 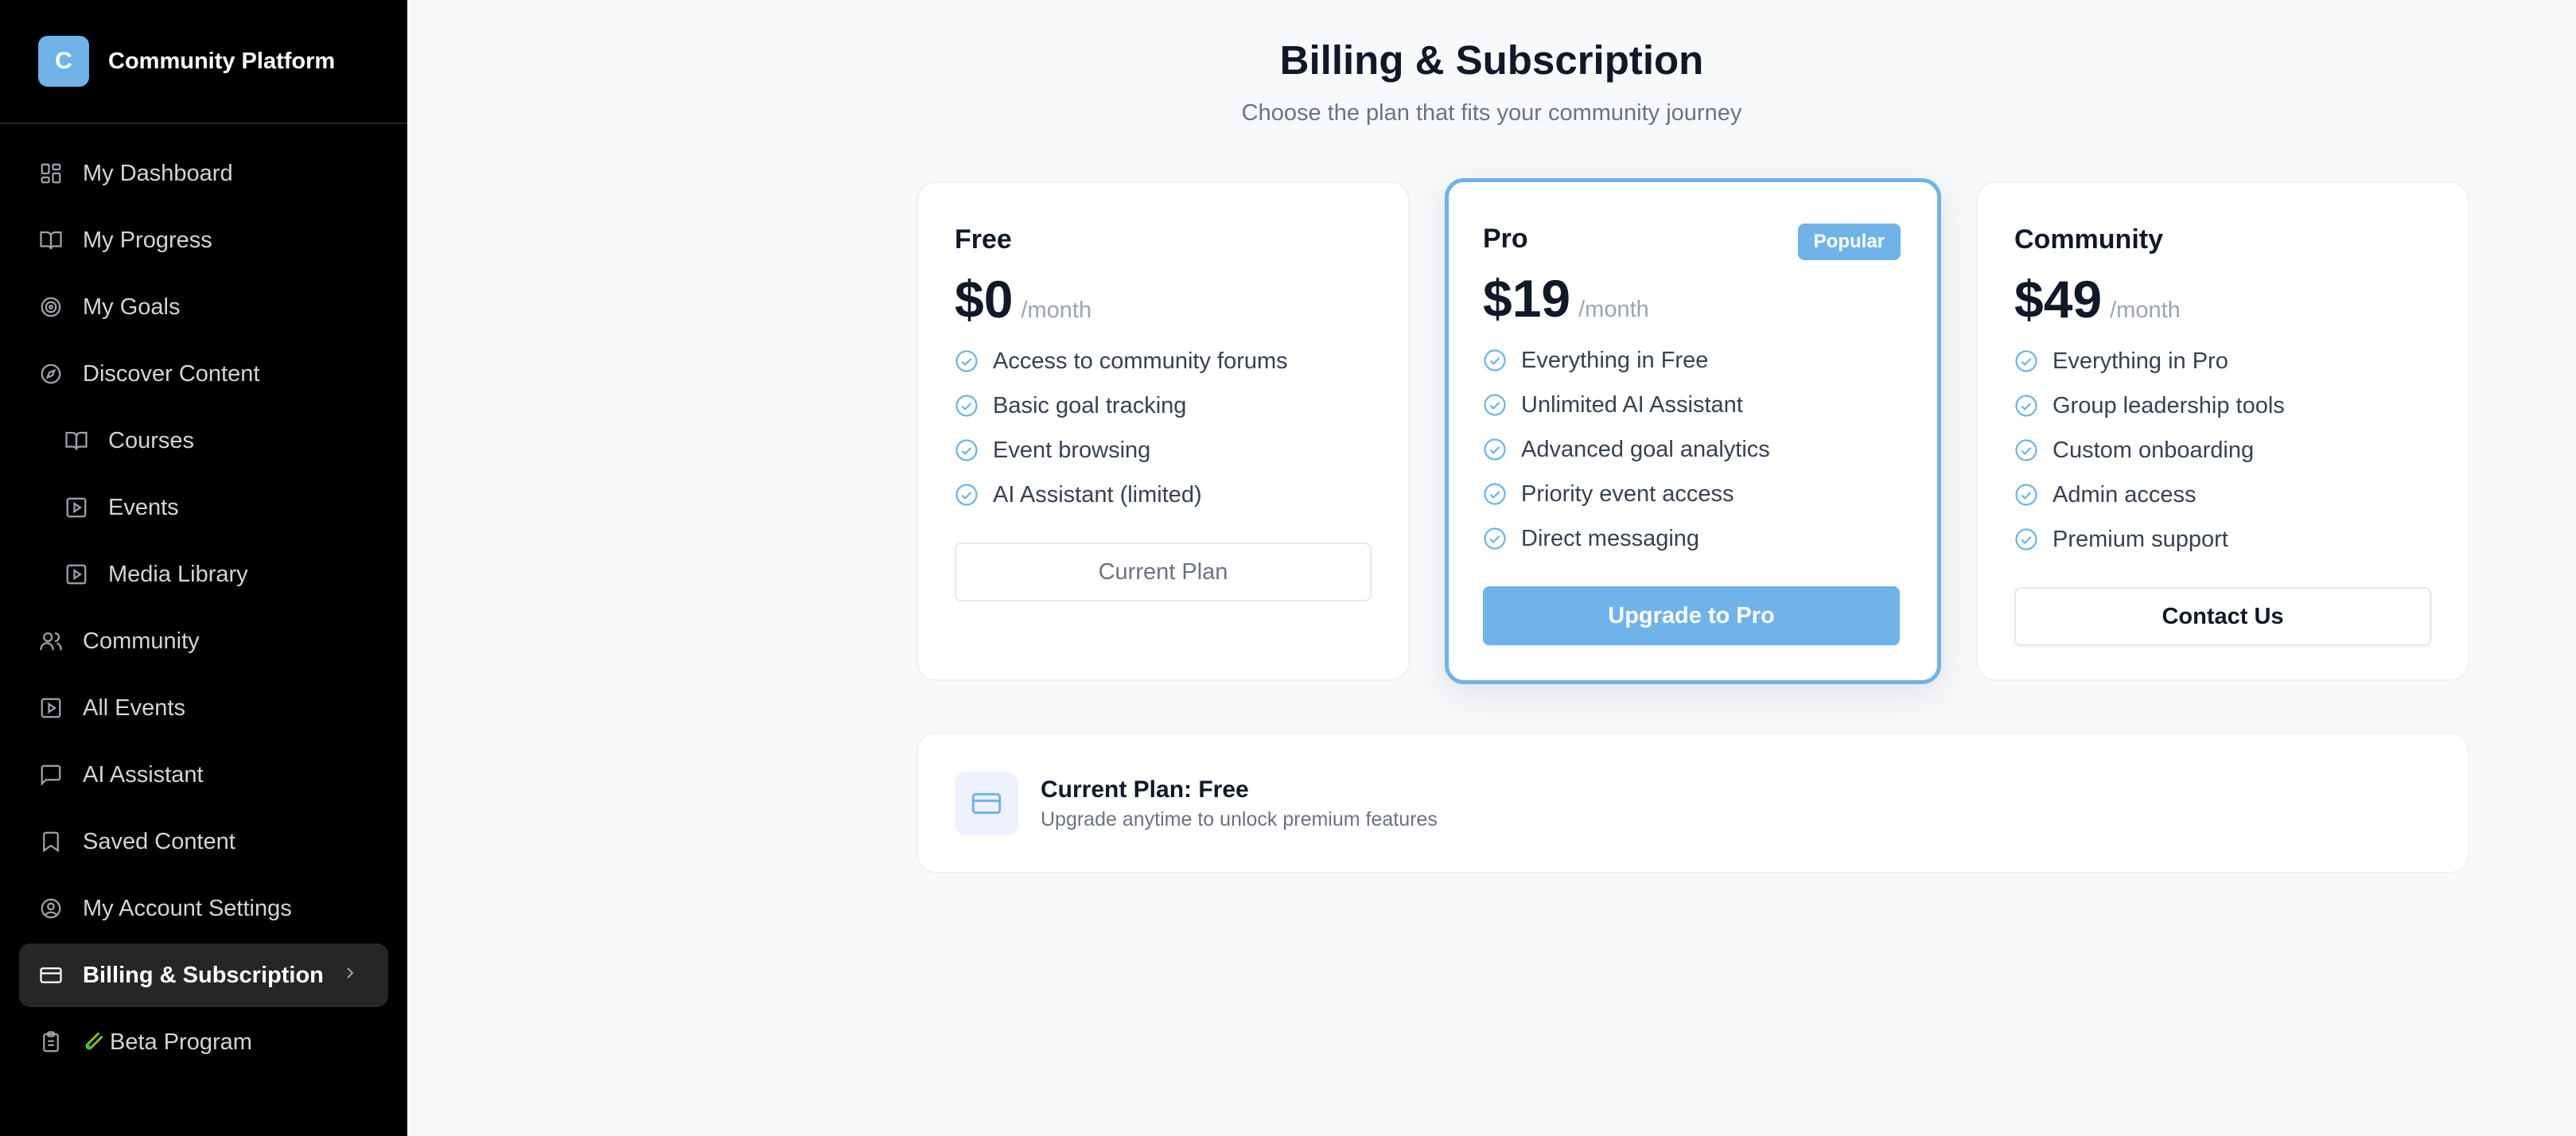 I want to click on feature-text: Direct messaging, so click(x=1611, y=538).